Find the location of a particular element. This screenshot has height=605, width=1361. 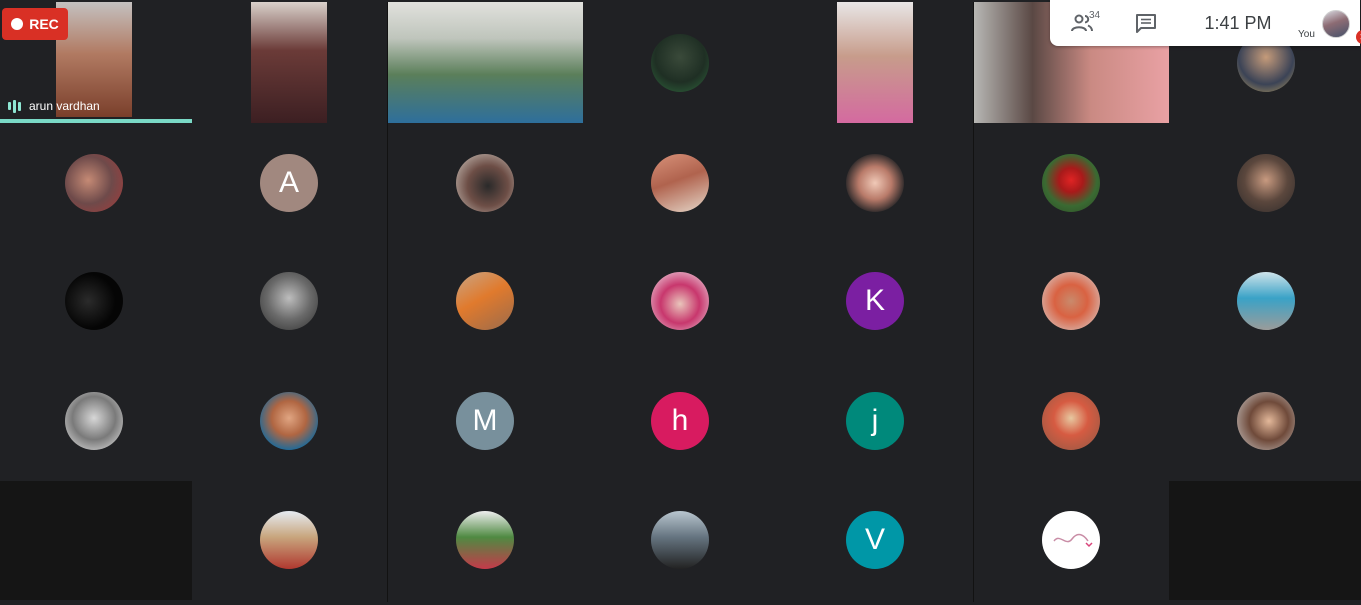

people-button: 34 is located at coordinates (1082, 23).